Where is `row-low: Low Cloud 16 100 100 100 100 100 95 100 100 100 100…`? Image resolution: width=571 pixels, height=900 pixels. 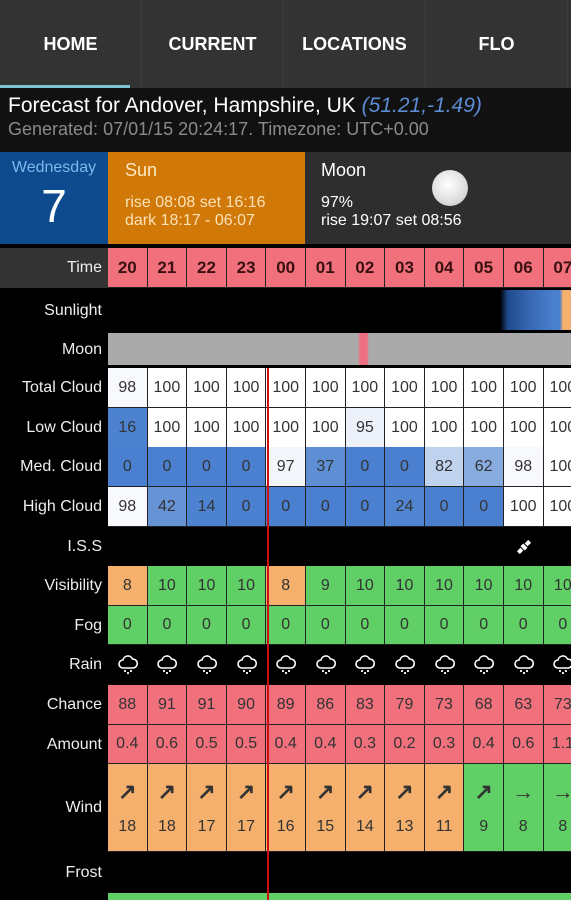
row-low: Low Cloud 16 100 100 100 100 100 95 100 100 100 100… is located at coordinates (285, 428).